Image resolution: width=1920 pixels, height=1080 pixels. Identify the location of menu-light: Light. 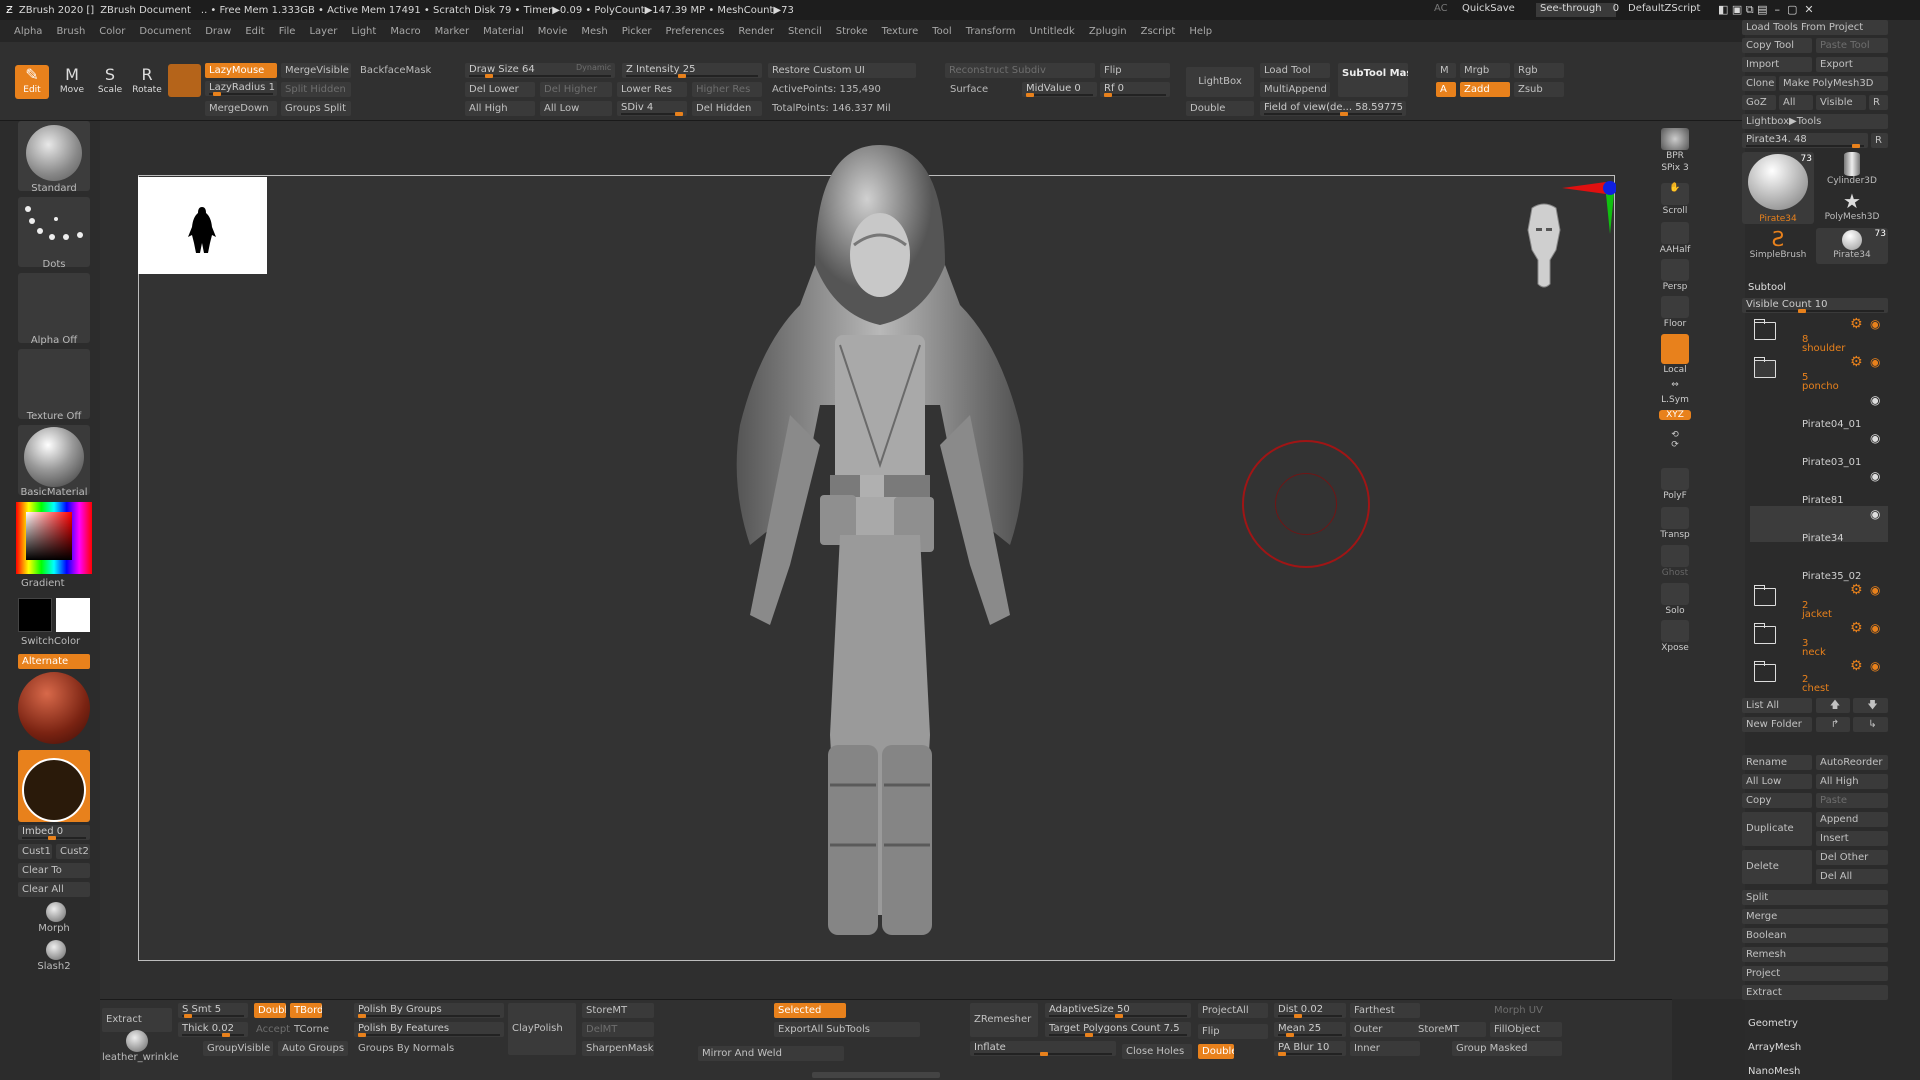
(363, 31).